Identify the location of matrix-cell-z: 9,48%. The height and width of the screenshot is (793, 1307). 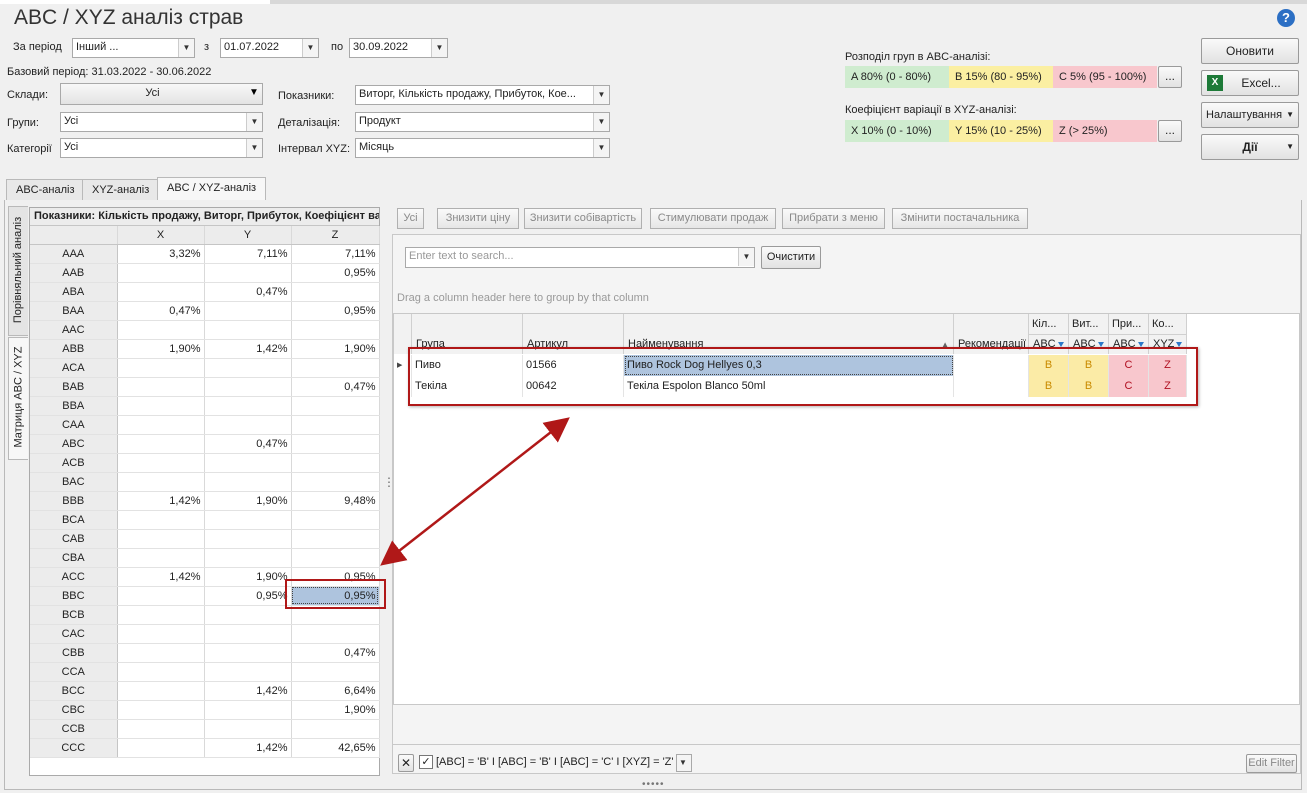
(335, 501).